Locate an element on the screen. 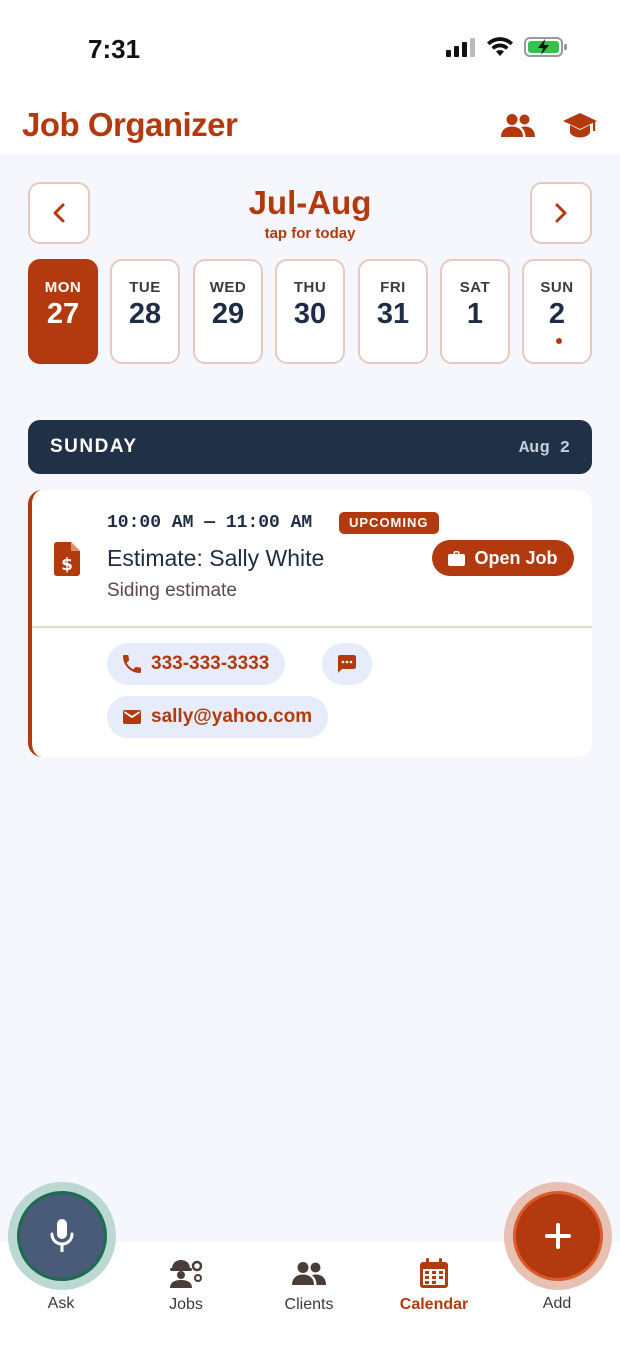 The image size is (620, 1348). day-cell: FRI 31 is located at coordinates (393, 311).